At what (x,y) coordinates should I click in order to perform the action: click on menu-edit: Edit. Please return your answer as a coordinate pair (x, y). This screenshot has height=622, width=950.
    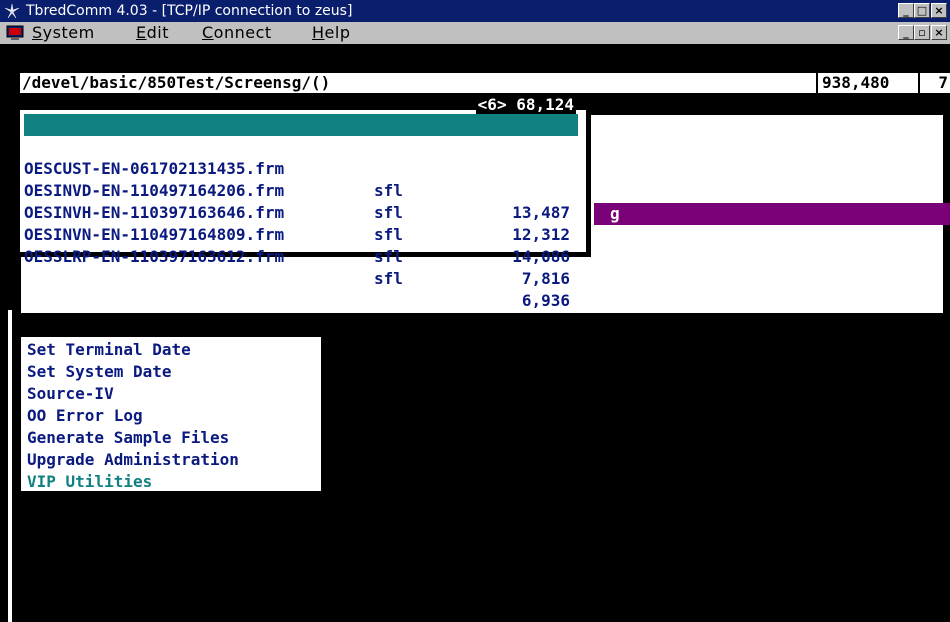
    Looking at the image, I should click on (152, 33).